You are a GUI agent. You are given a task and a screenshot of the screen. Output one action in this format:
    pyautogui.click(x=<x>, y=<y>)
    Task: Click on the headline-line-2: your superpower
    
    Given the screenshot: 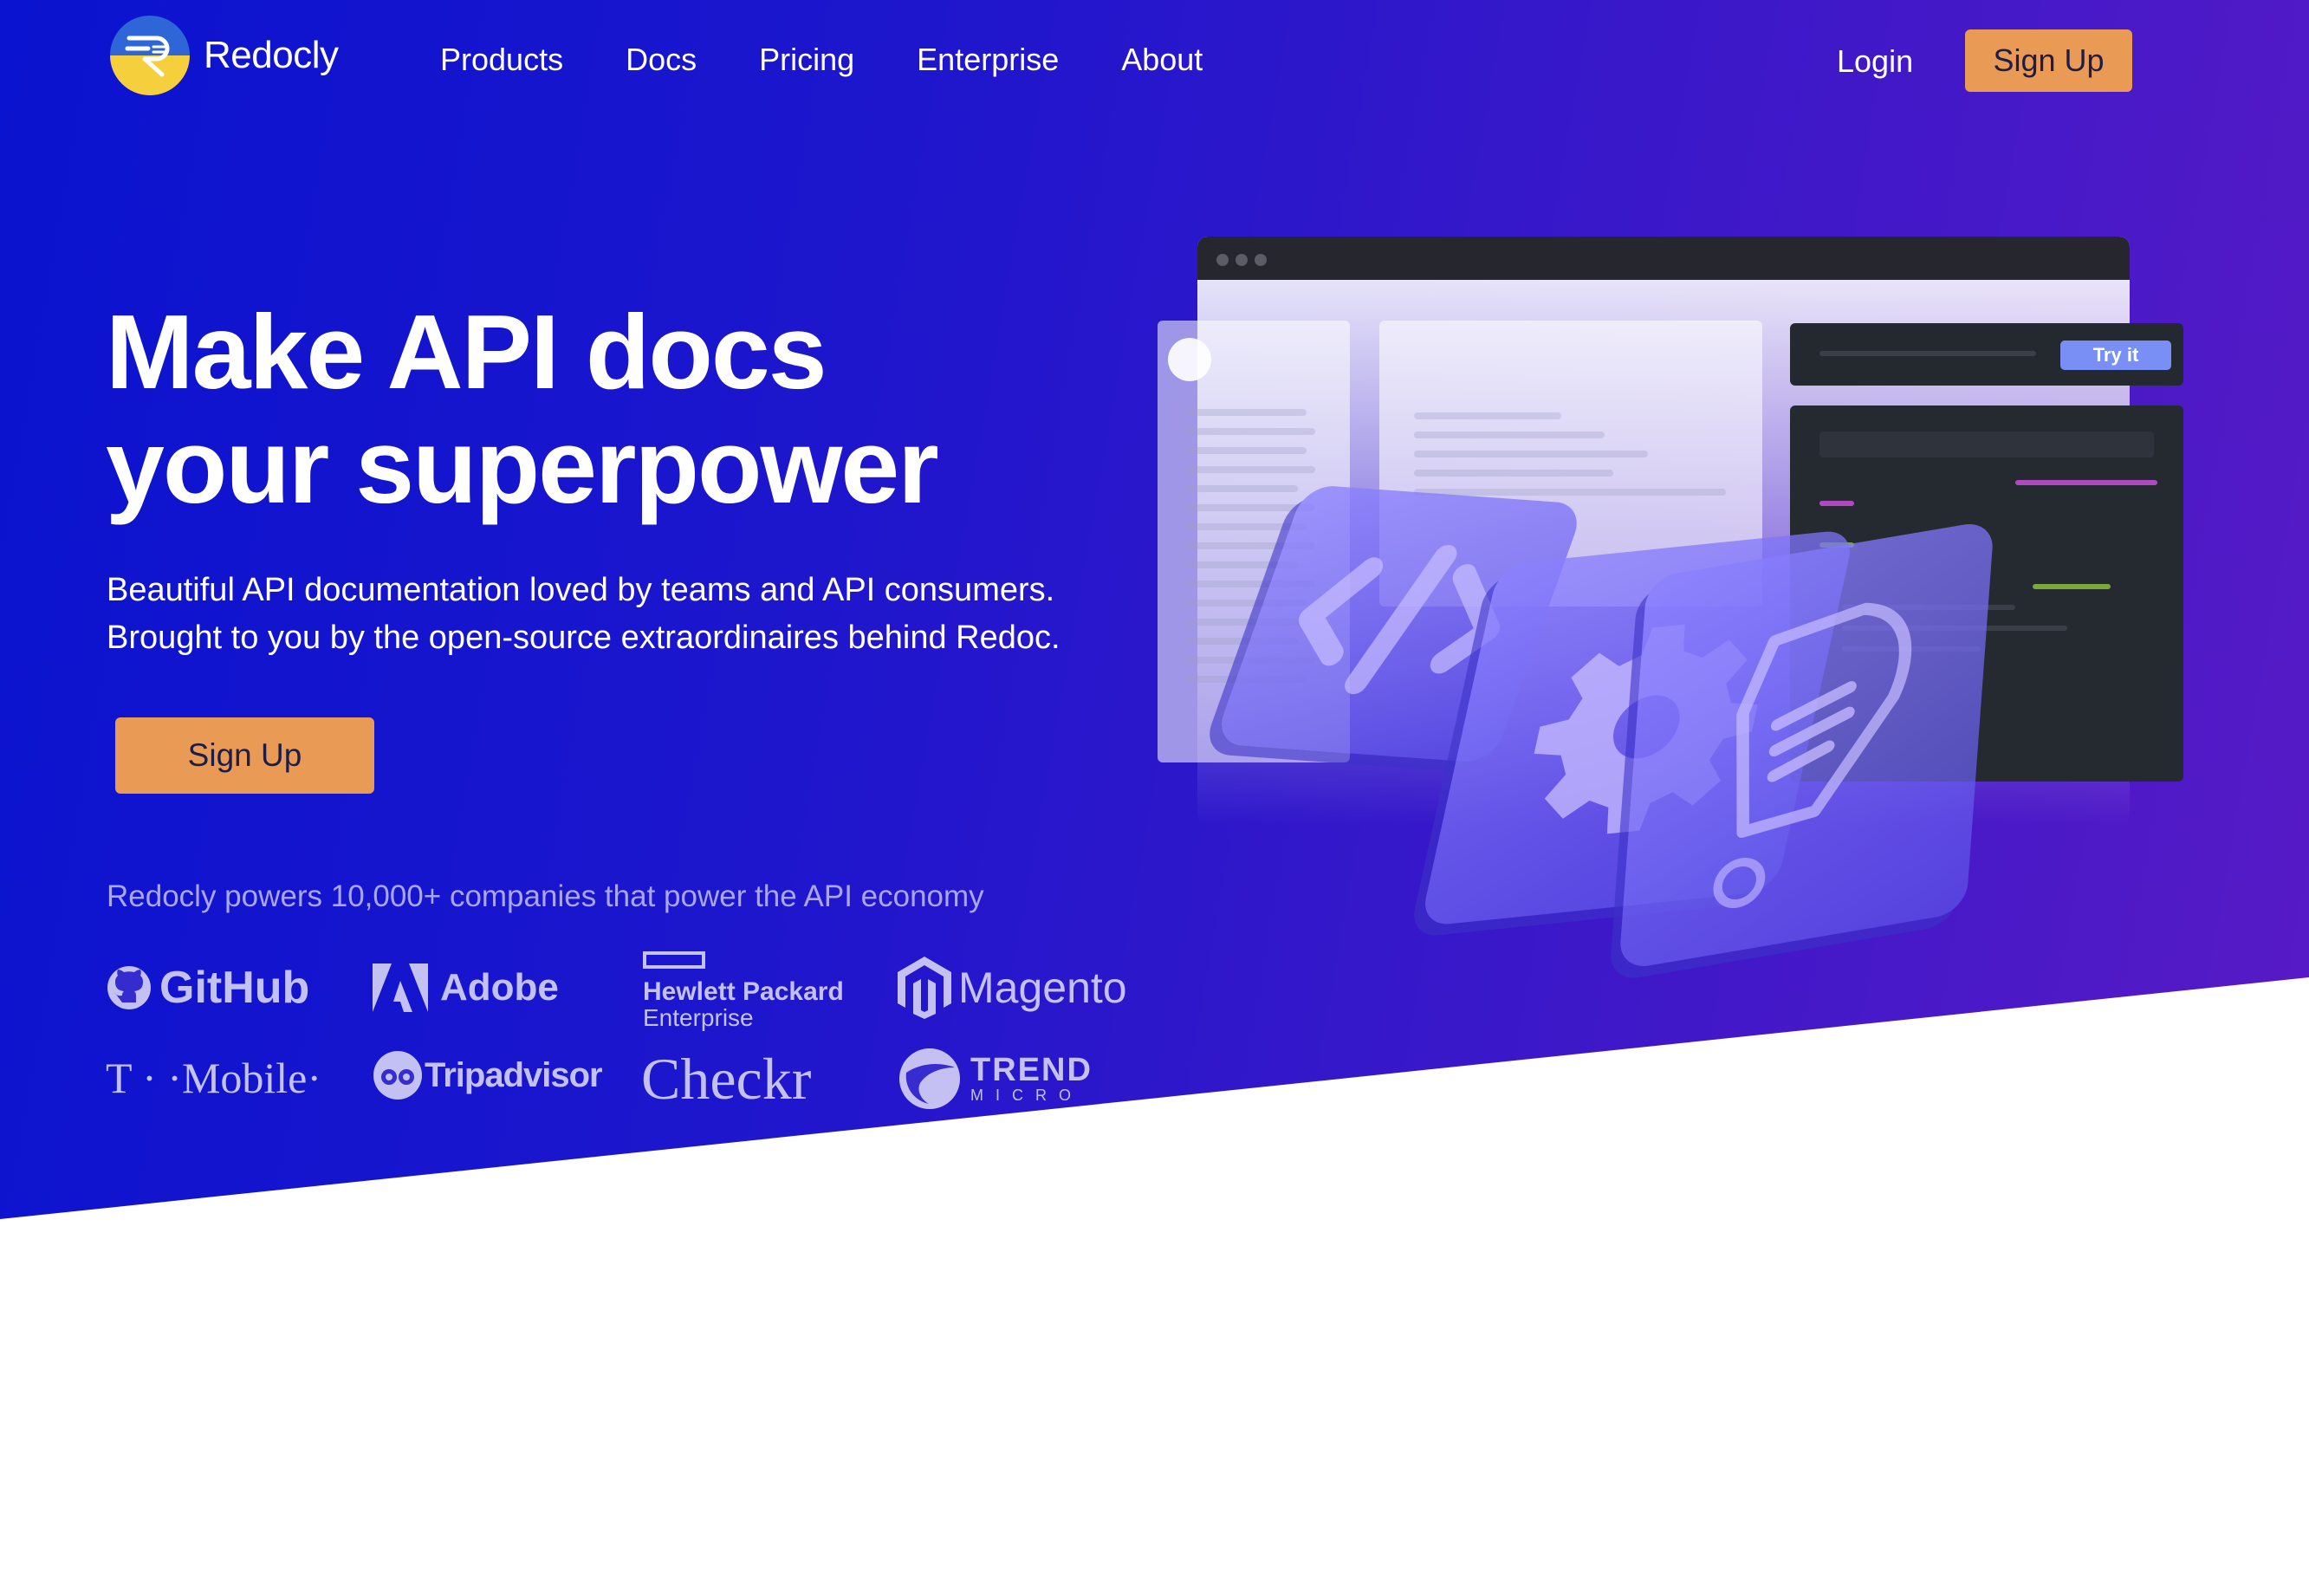 What is the action you would take?
    pyautogui.click(x=522, y=466)
    